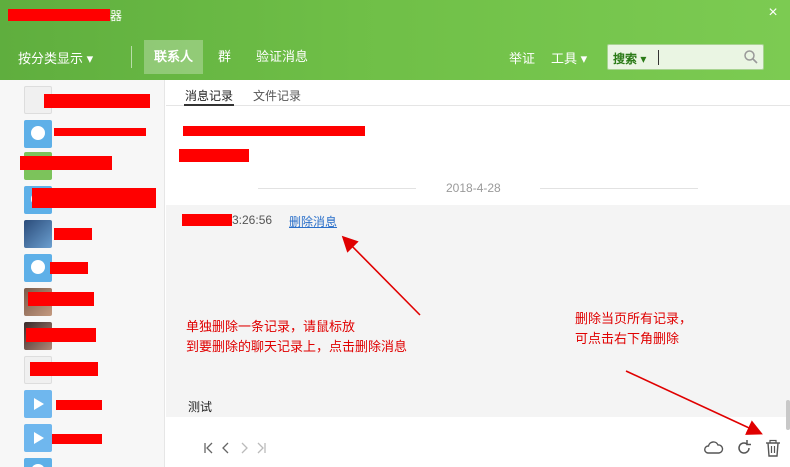  I want to click on arrow-to-delete-message, so click(381, 275).